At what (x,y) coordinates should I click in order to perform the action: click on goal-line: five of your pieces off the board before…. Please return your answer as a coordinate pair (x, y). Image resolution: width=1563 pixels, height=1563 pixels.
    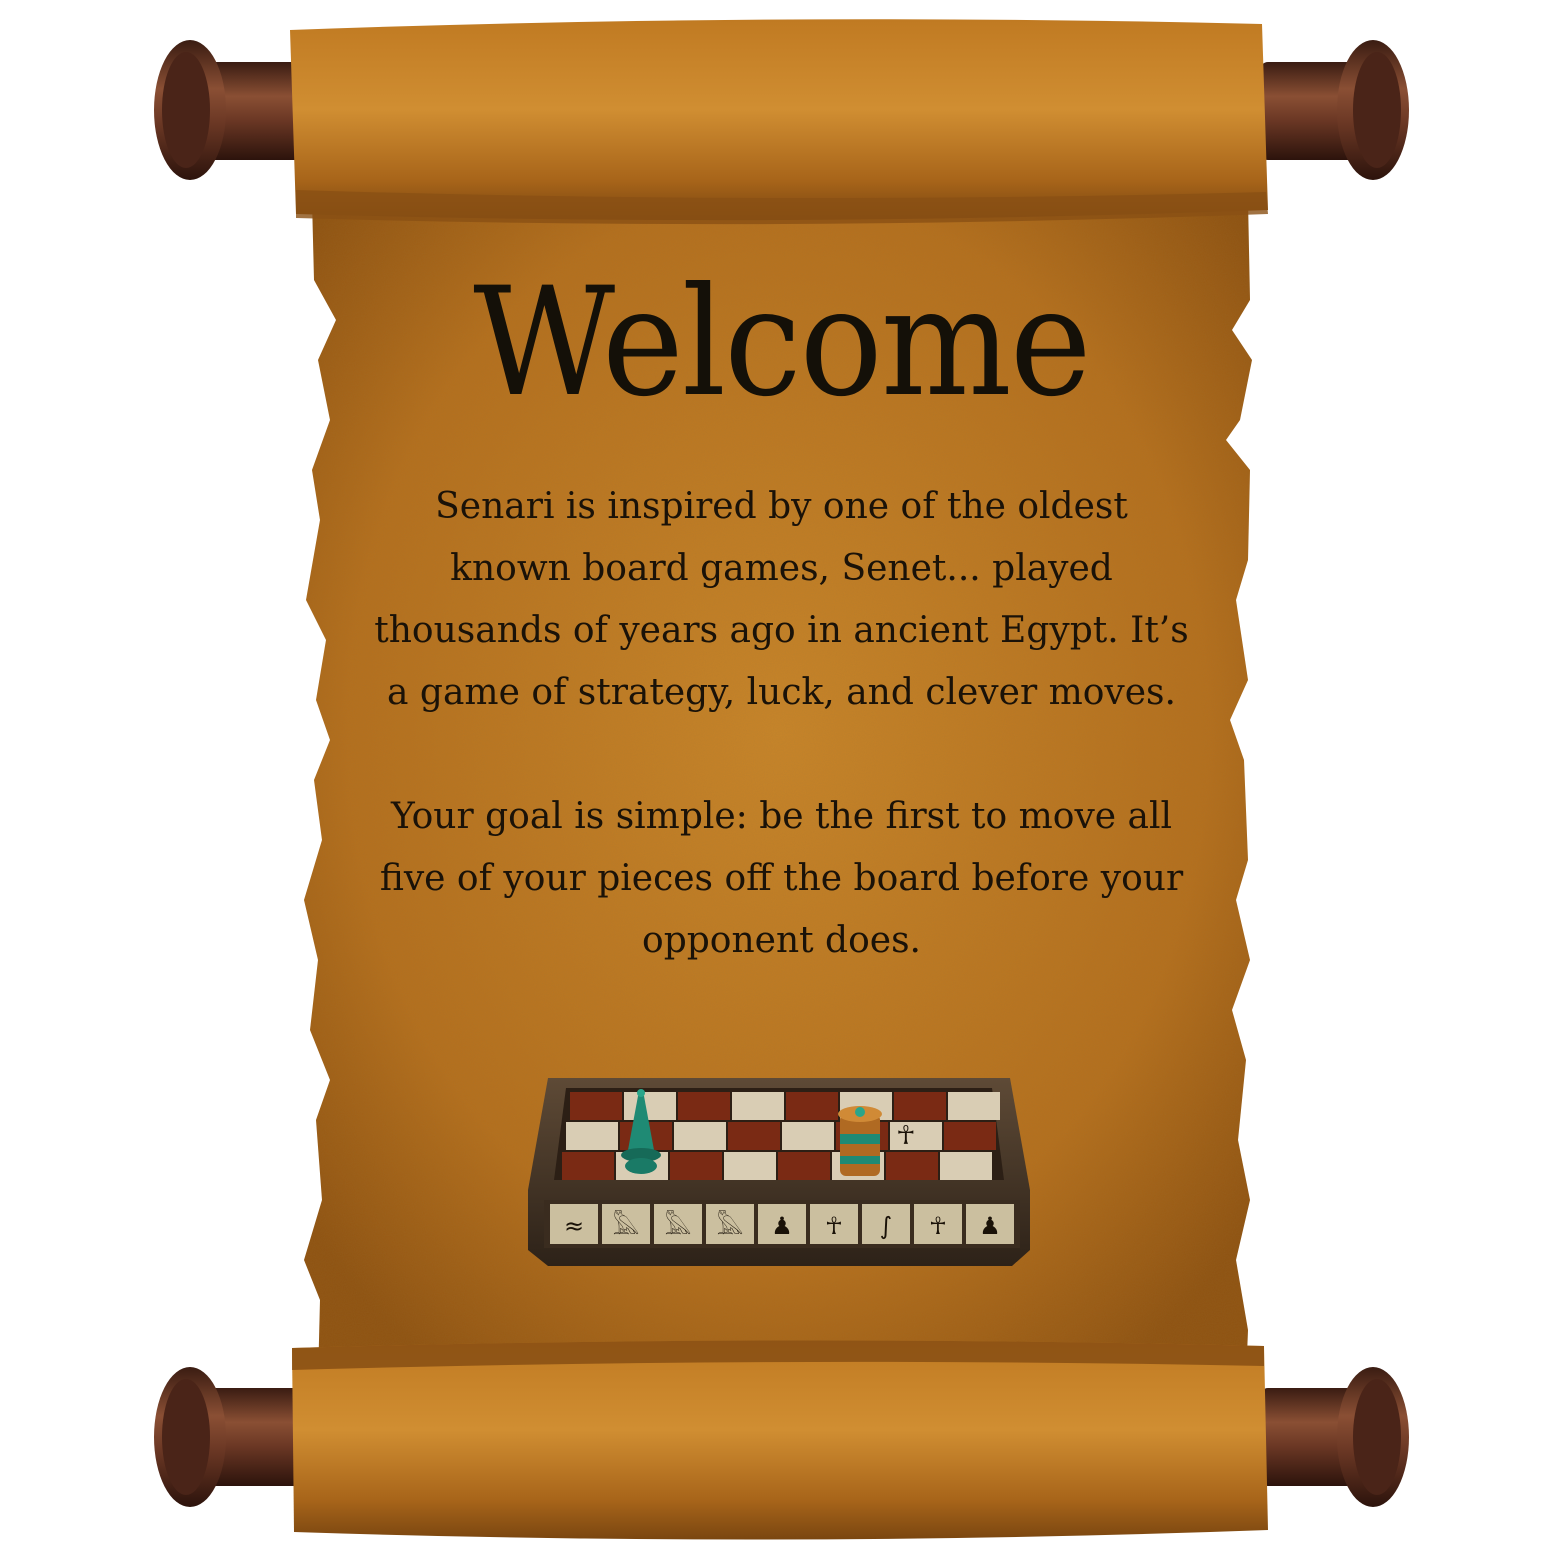
    Looking at the image, I should click on (781, 878).